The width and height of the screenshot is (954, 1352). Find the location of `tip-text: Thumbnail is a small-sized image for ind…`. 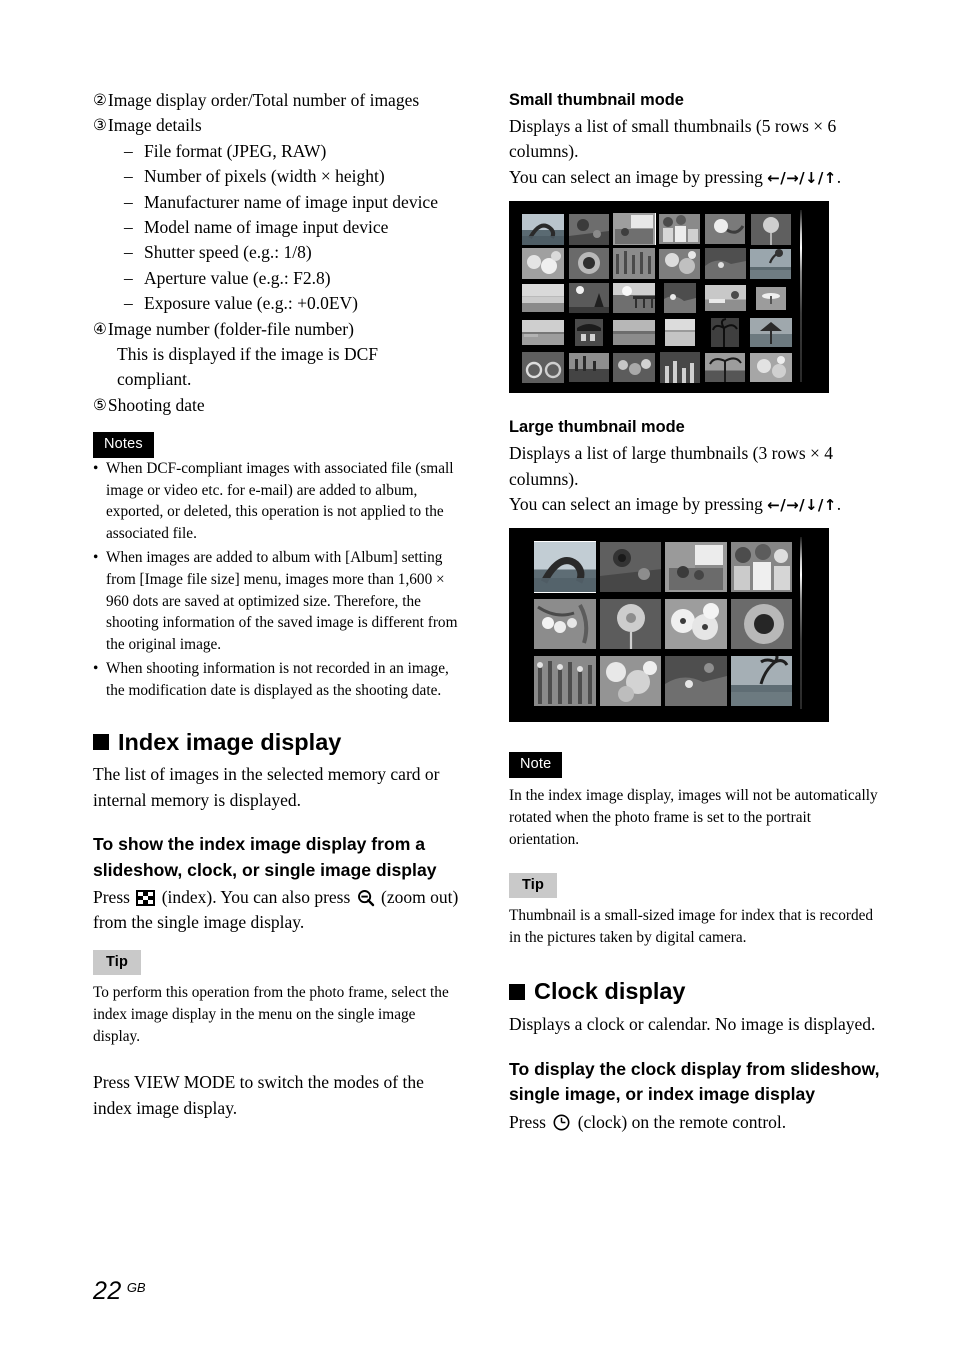

tip-text: Thumbnail is a small-sized image for ind… is located at coordinates (691, 927).